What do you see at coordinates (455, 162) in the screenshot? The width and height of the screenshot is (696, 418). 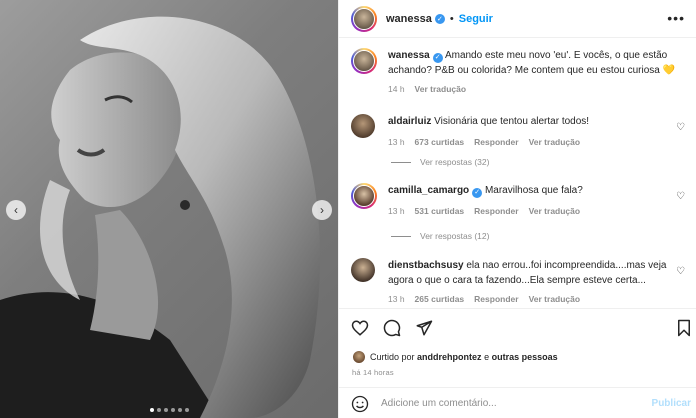 I see `view-replies-label: Ver respostas (32)` at bounding box center [455, 162].